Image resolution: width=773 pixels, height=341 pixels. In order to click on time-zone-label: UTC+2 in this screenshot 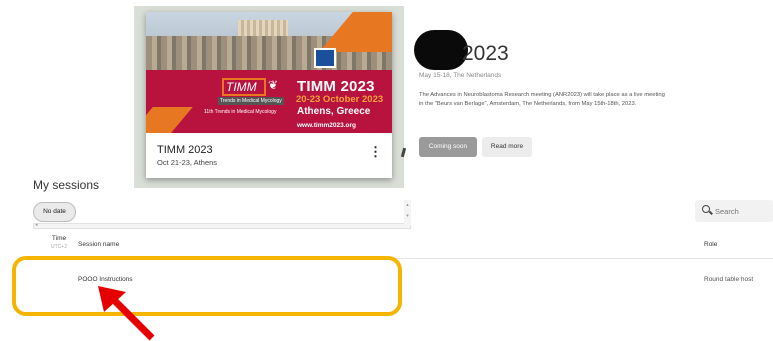, I will do `click(59, 247)`.